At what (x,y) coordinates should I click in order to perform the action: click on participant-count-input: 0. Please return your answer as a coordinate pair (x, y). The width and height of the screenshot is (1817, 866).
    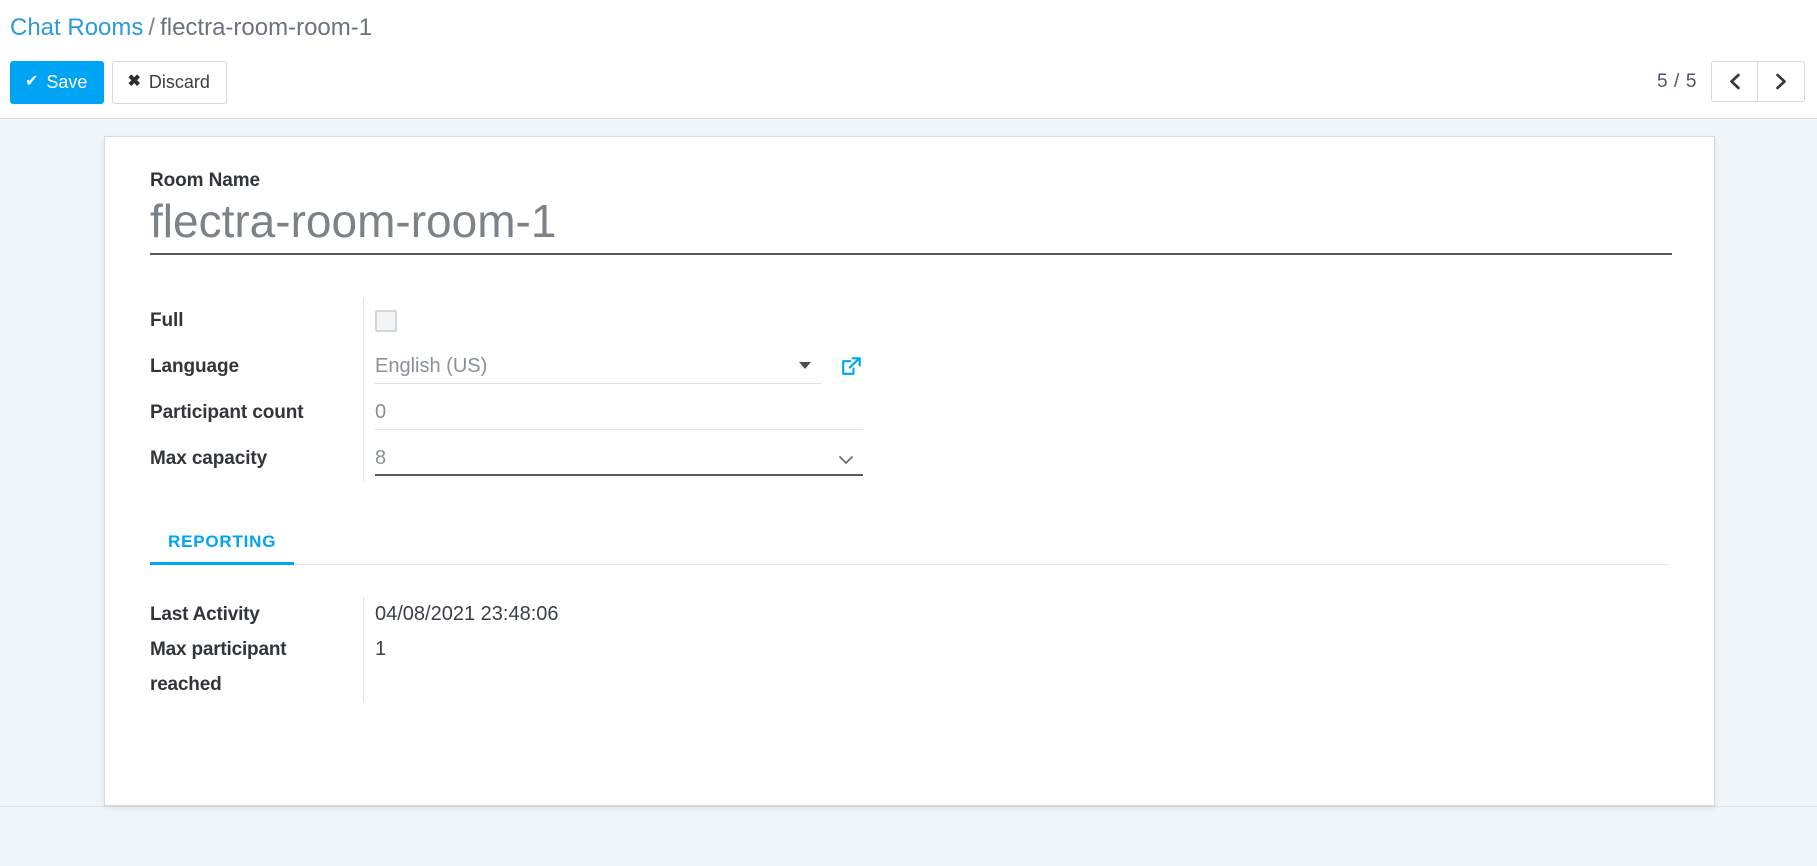
    Looking at the image, I should click on (619, 413).